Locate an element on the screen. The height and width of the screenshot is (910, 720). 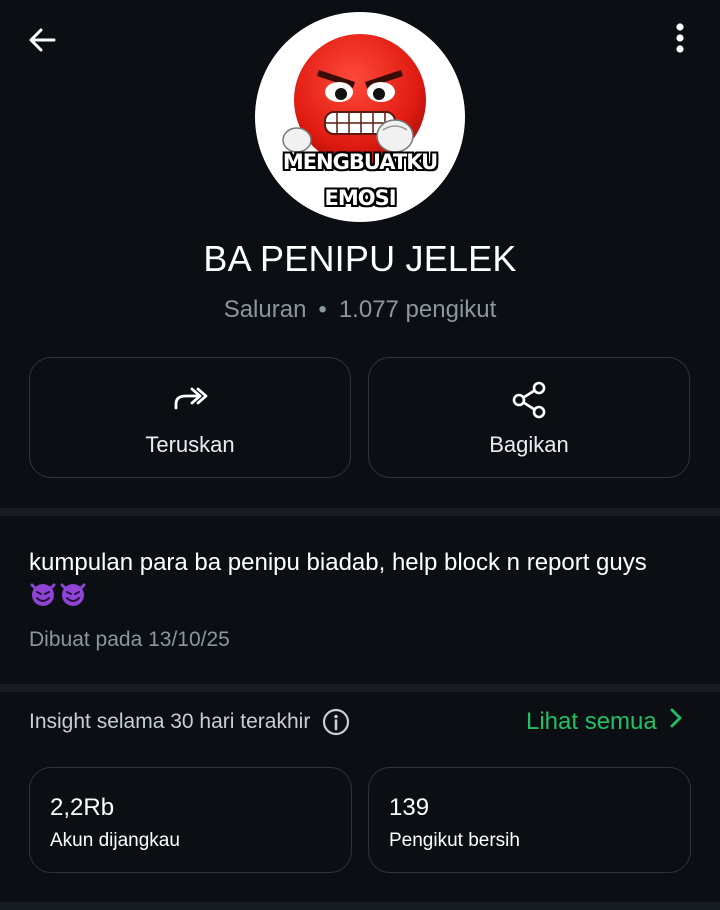
more-options-button is located at coordinates (680, 40).